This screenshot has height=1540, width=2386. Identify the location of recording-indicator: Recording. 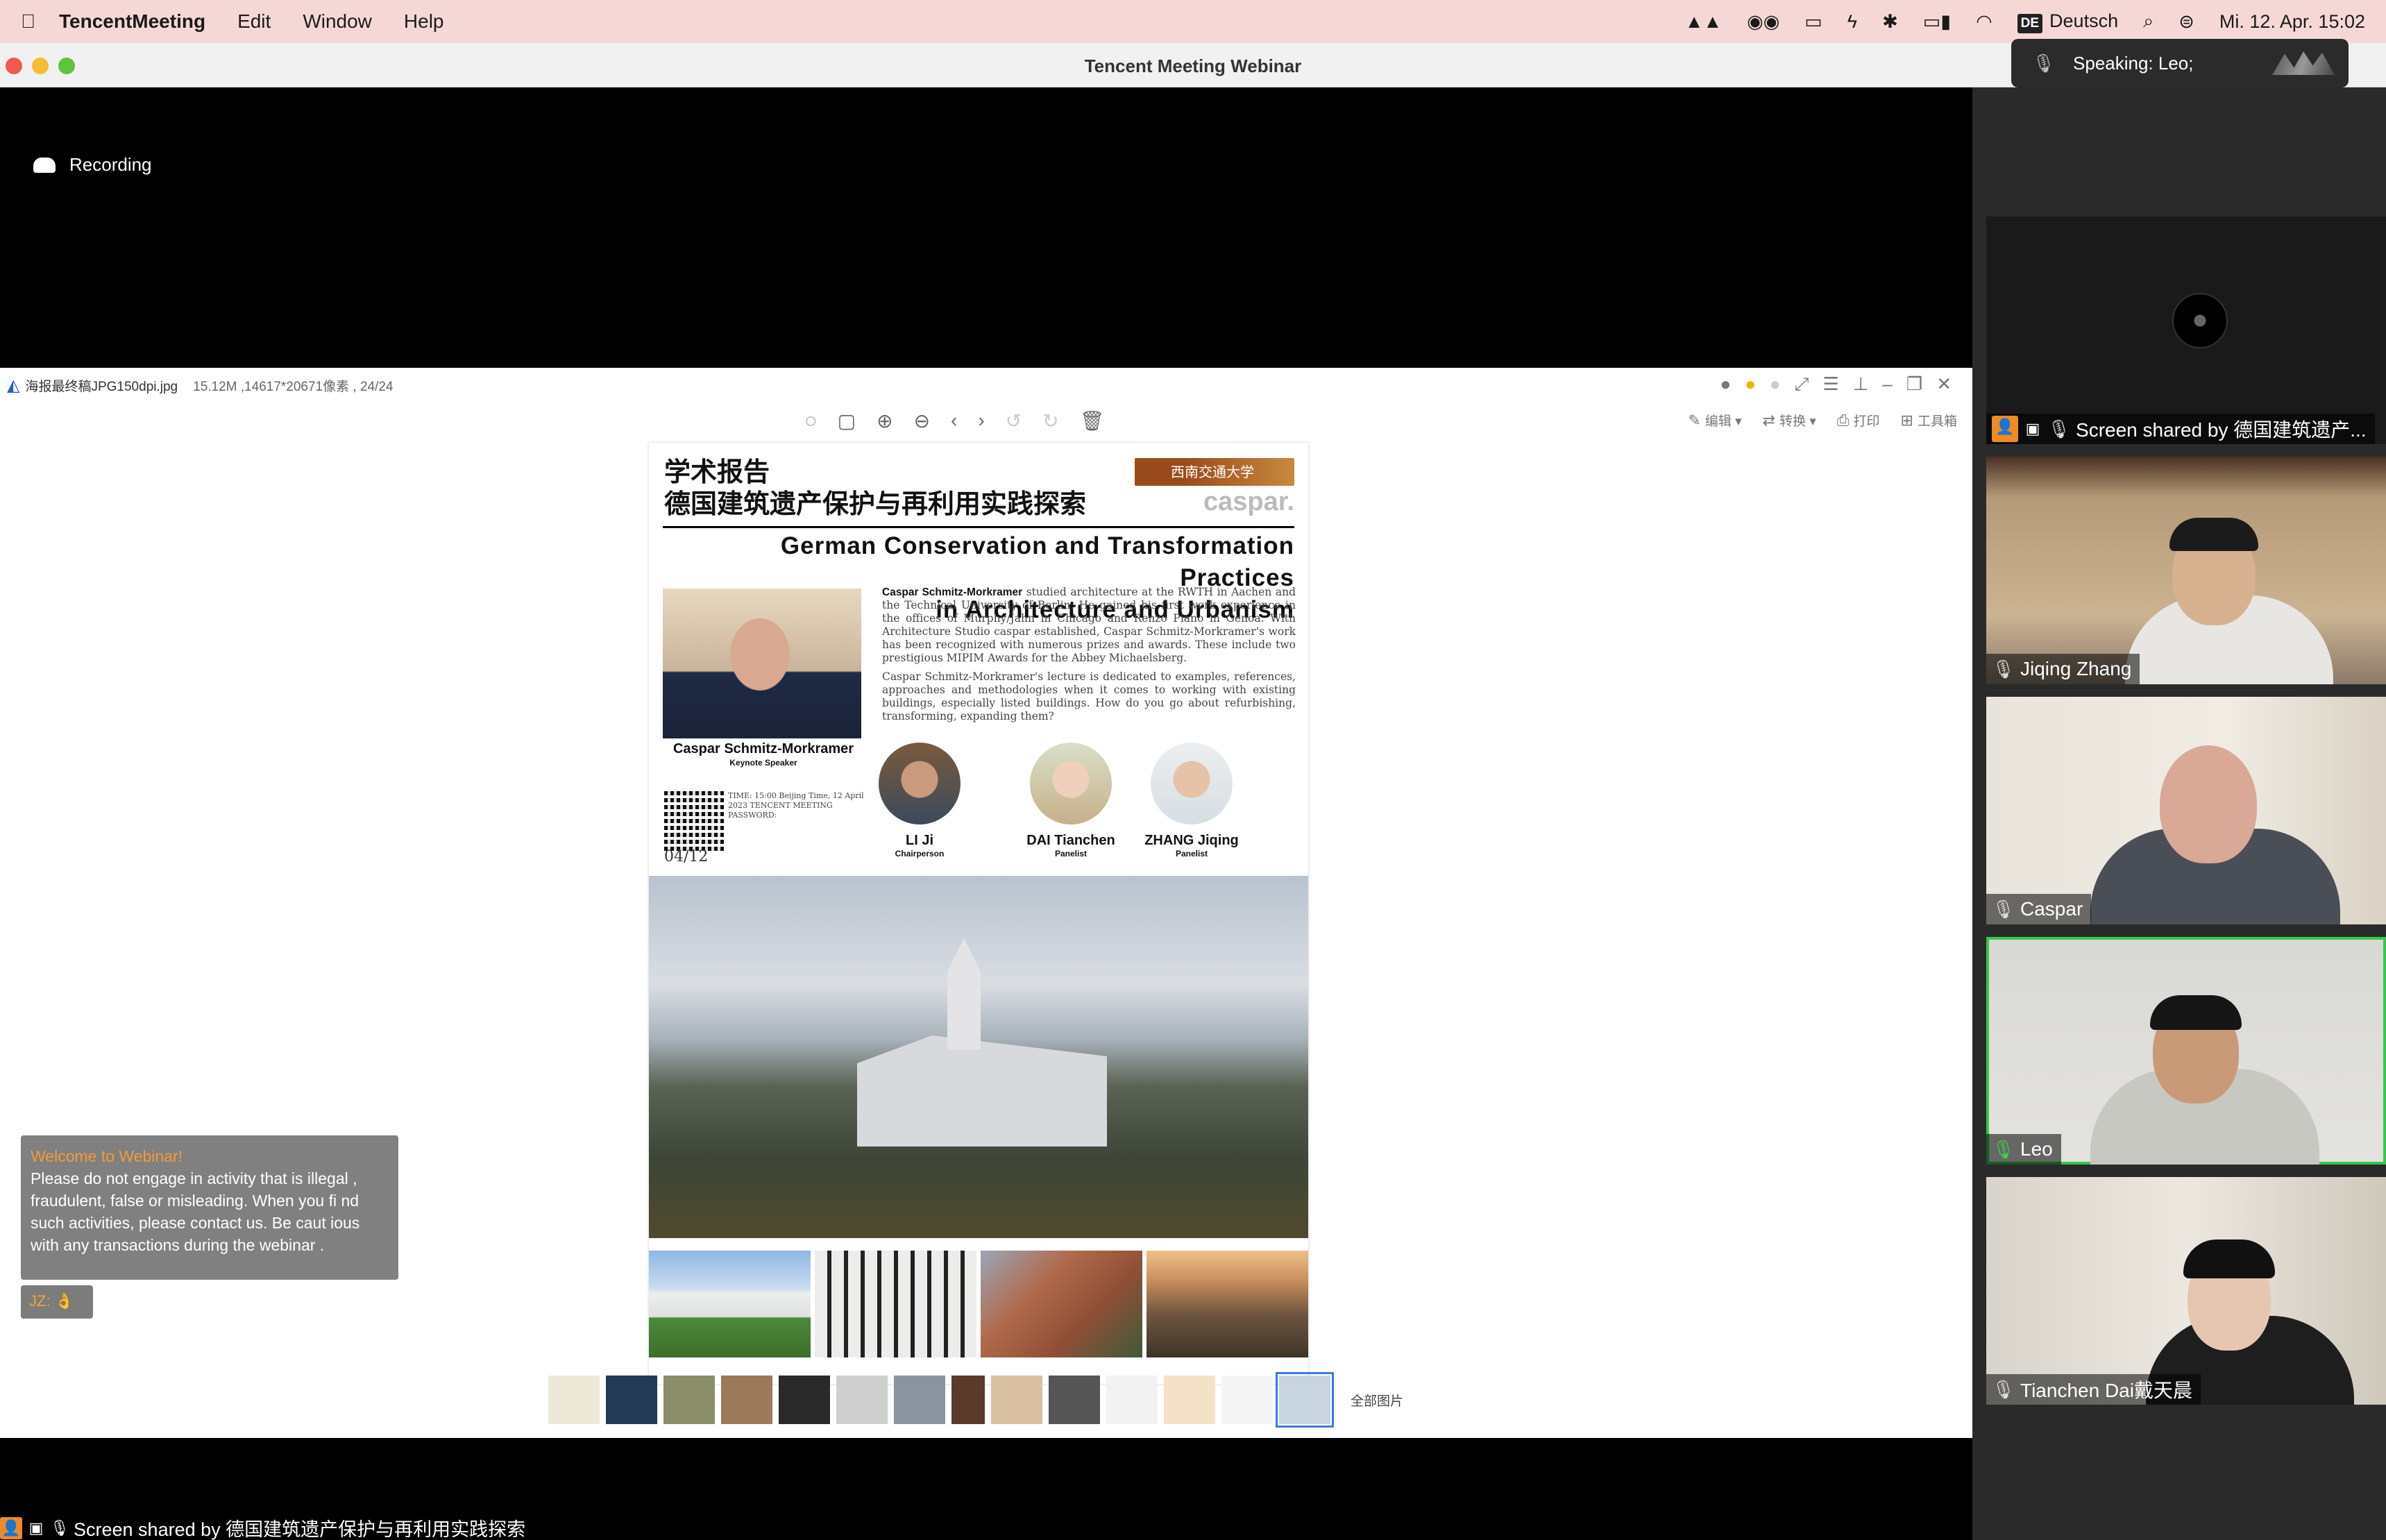
(92, 165).